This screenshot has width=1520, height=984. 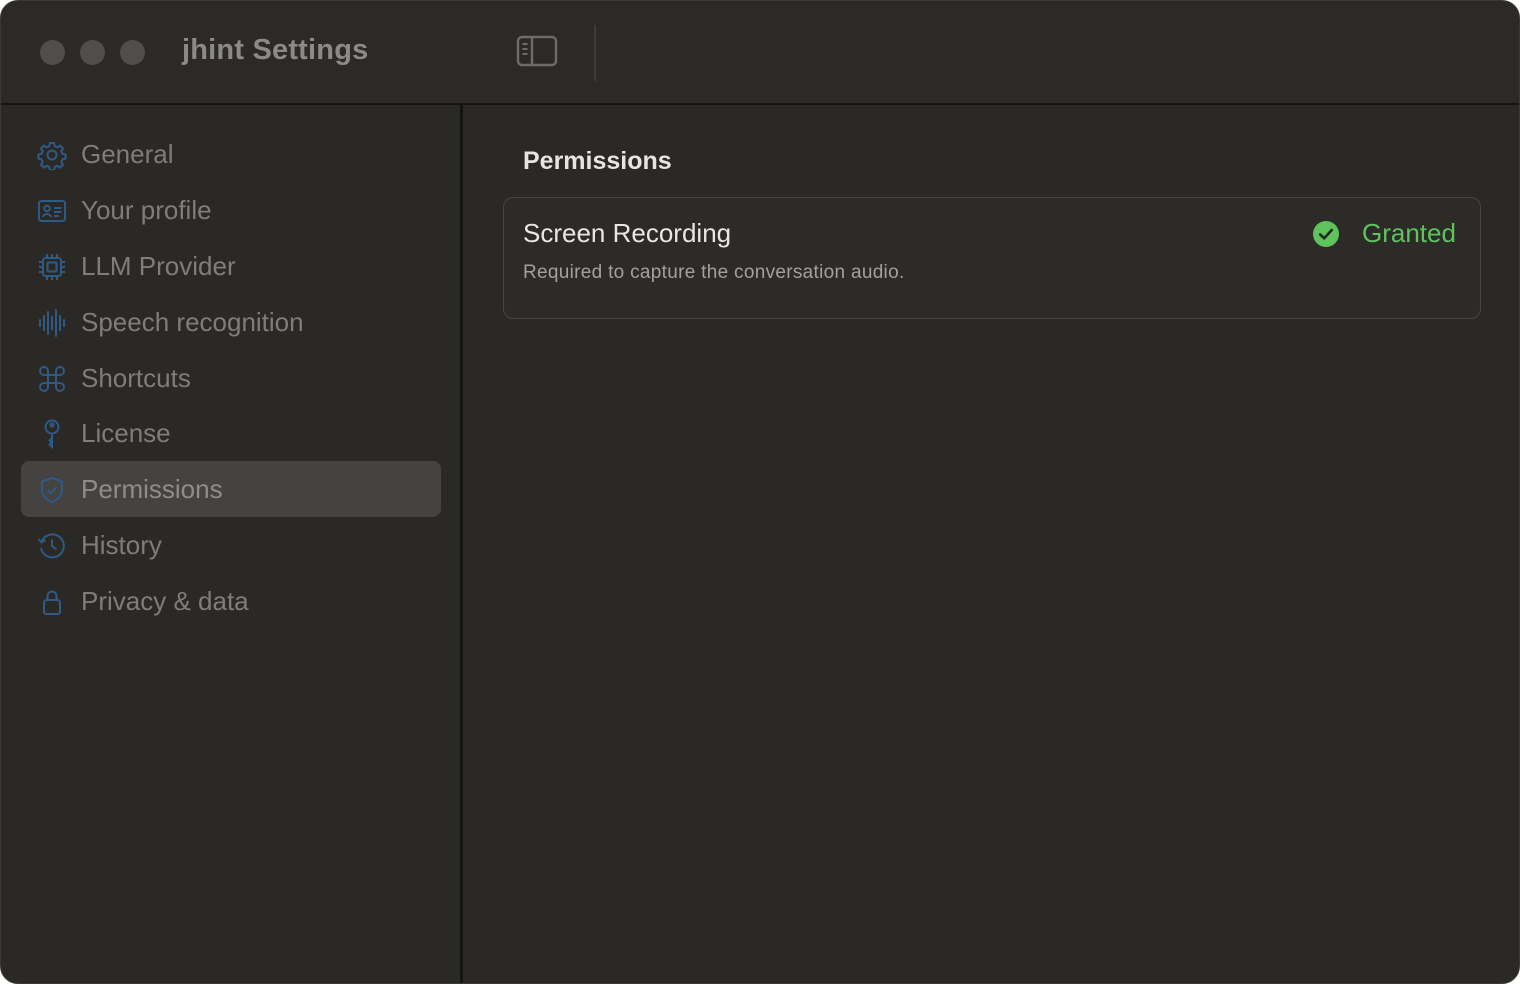 I want to click on sidebar-item-label: Speech recognition, so click(x=192, y=322).